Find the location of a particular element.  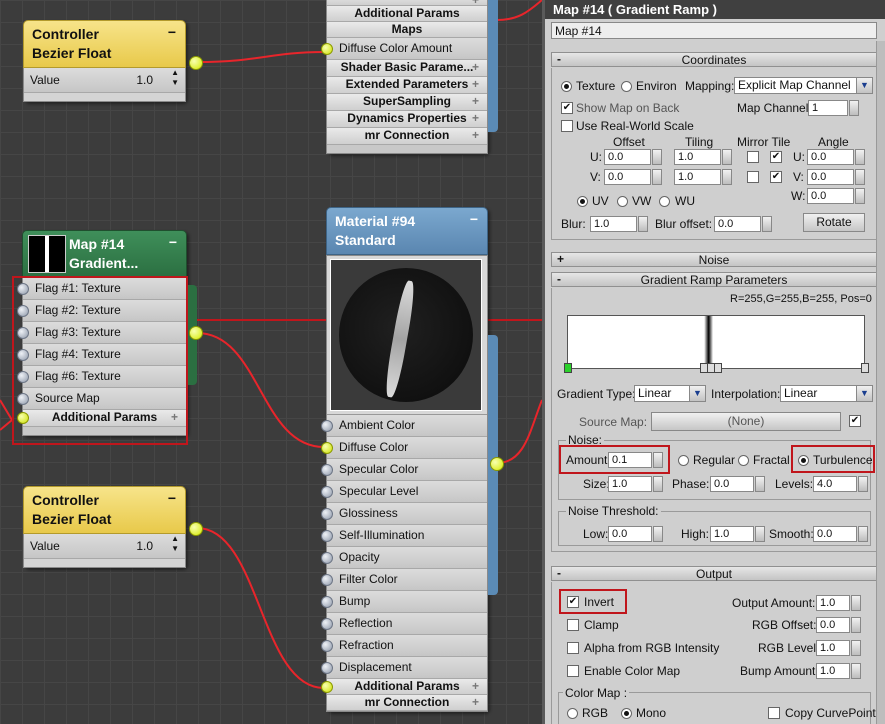

alpha-from-rgb-checkbox is located at coordinates (573, 648).